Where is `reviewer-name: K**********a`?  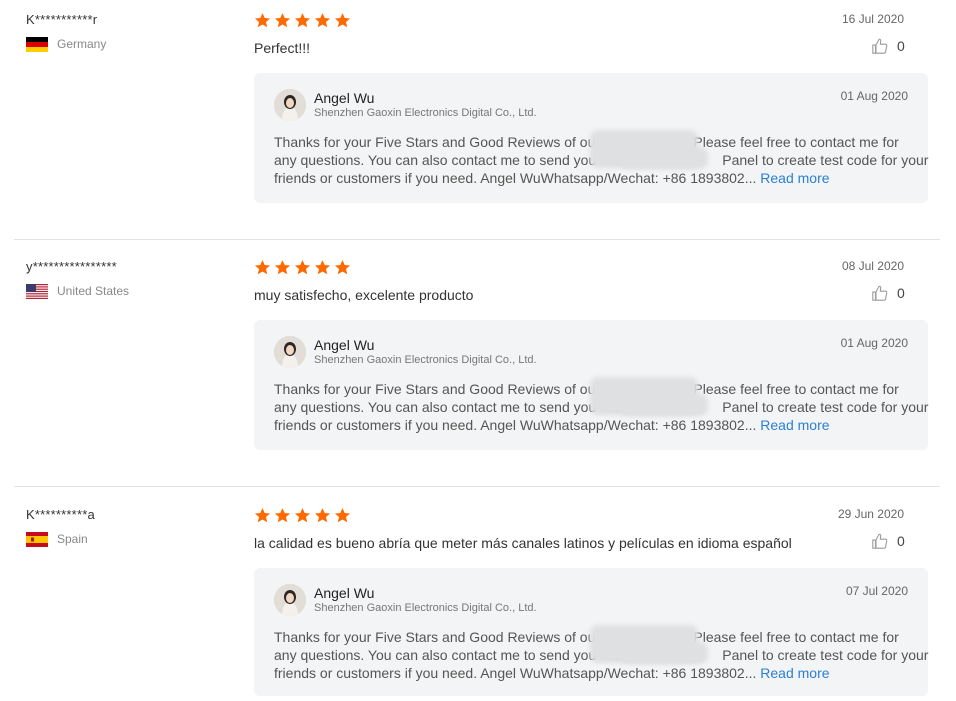 reviewer-name: K**********a is located at coordinates (60, 514).